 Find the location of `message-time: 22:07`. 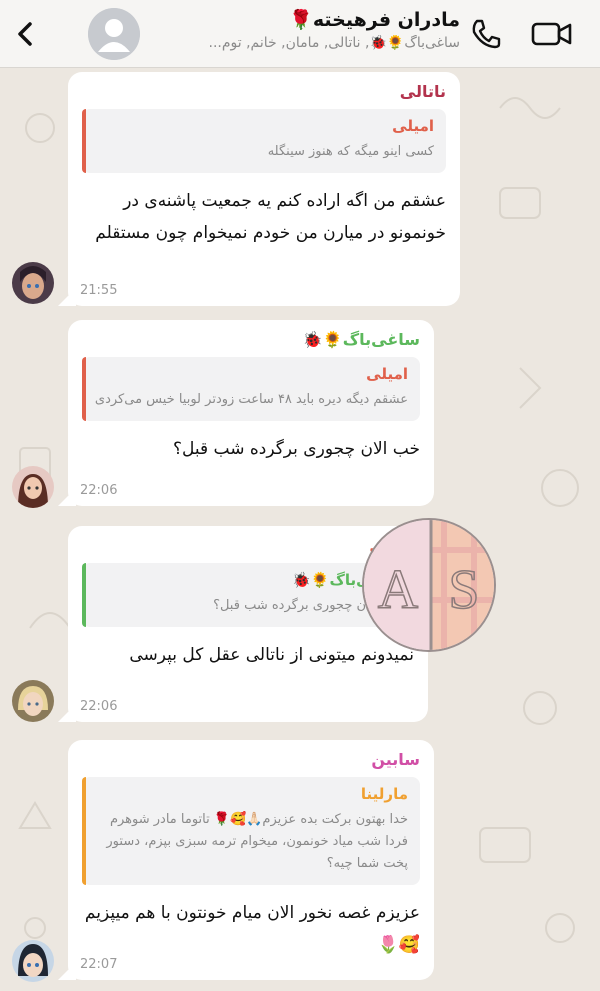

message-time: 22:07 is located at coordinates (99, 964).